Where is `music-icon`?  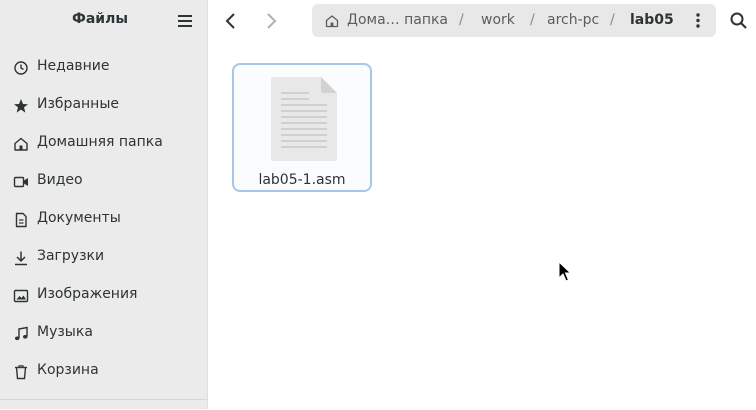 music-icon is located at coordinates (21, 333).